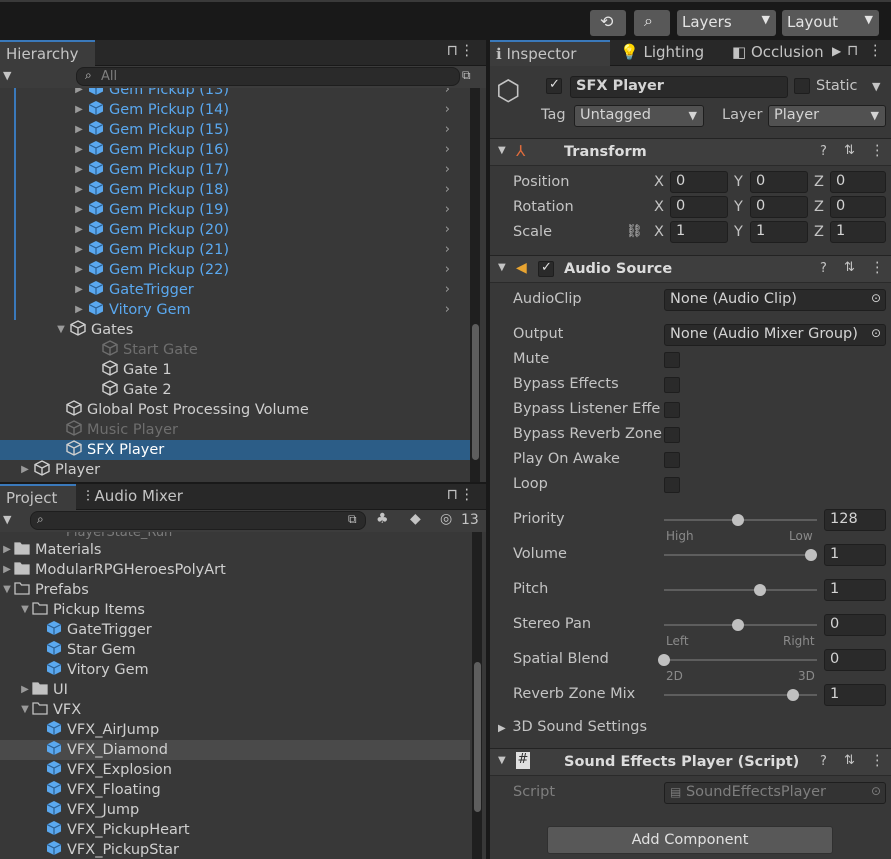 This screenshot has height=859, width=891. I want to click on hierarchy-item: ▶ Gem Pickup (17) ›, so click(235, 170).